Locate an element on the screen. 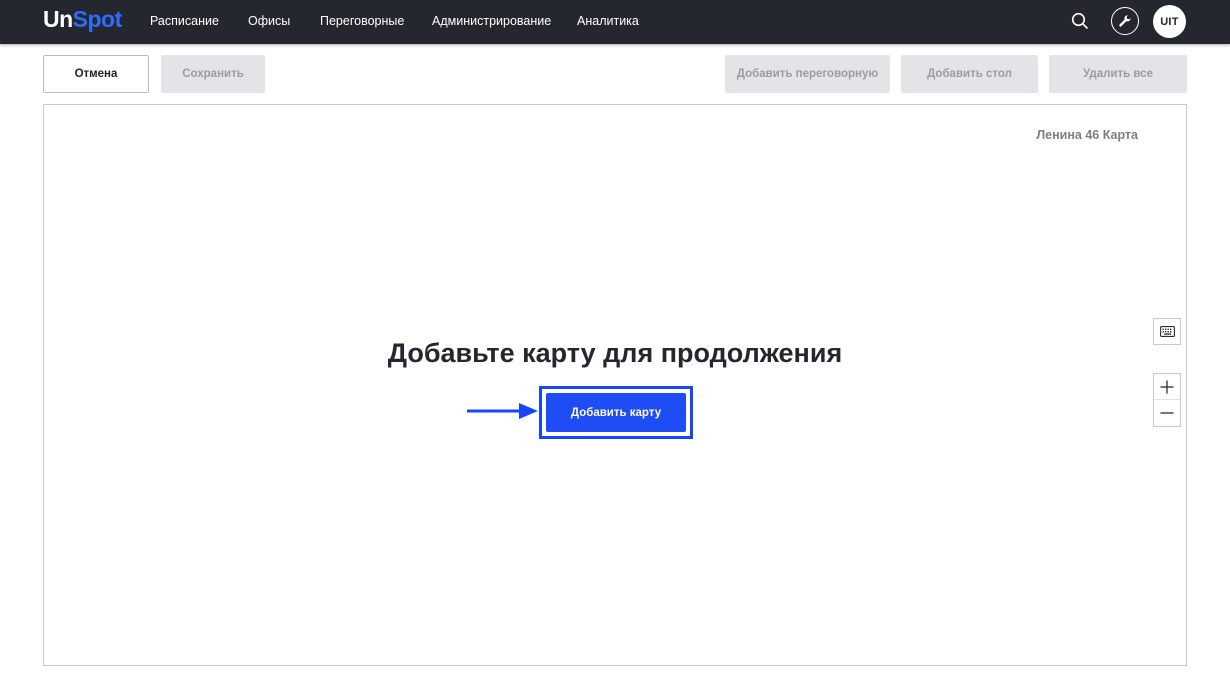 Image resolution: width=1230 pixels, height=690 pixels. nav-item-offices: Офисы is located at coordinates (269, 21).